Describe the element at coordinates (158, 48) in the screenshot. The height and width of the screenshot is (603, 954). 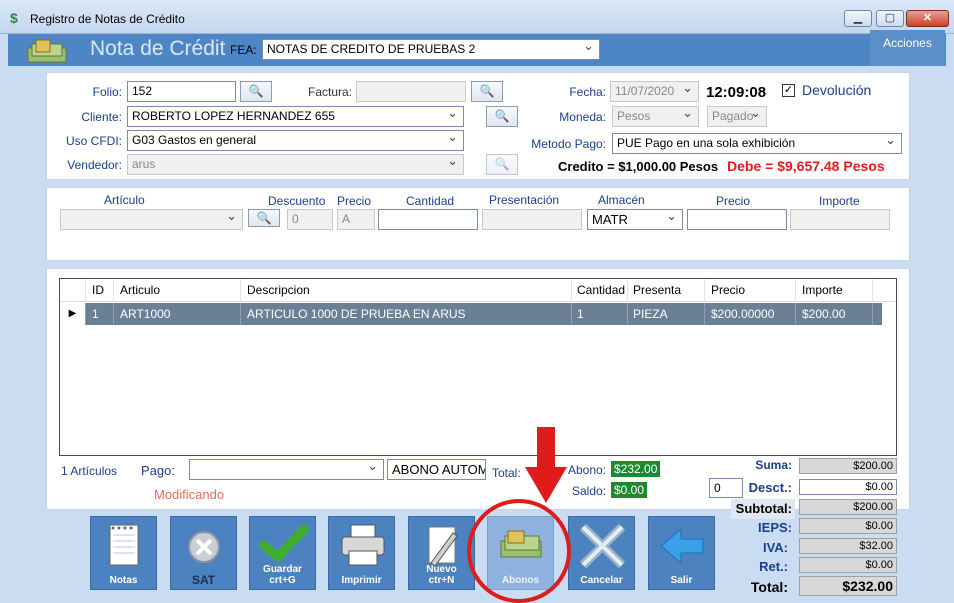
I see `page-title: Nota de Crédit` at that location.